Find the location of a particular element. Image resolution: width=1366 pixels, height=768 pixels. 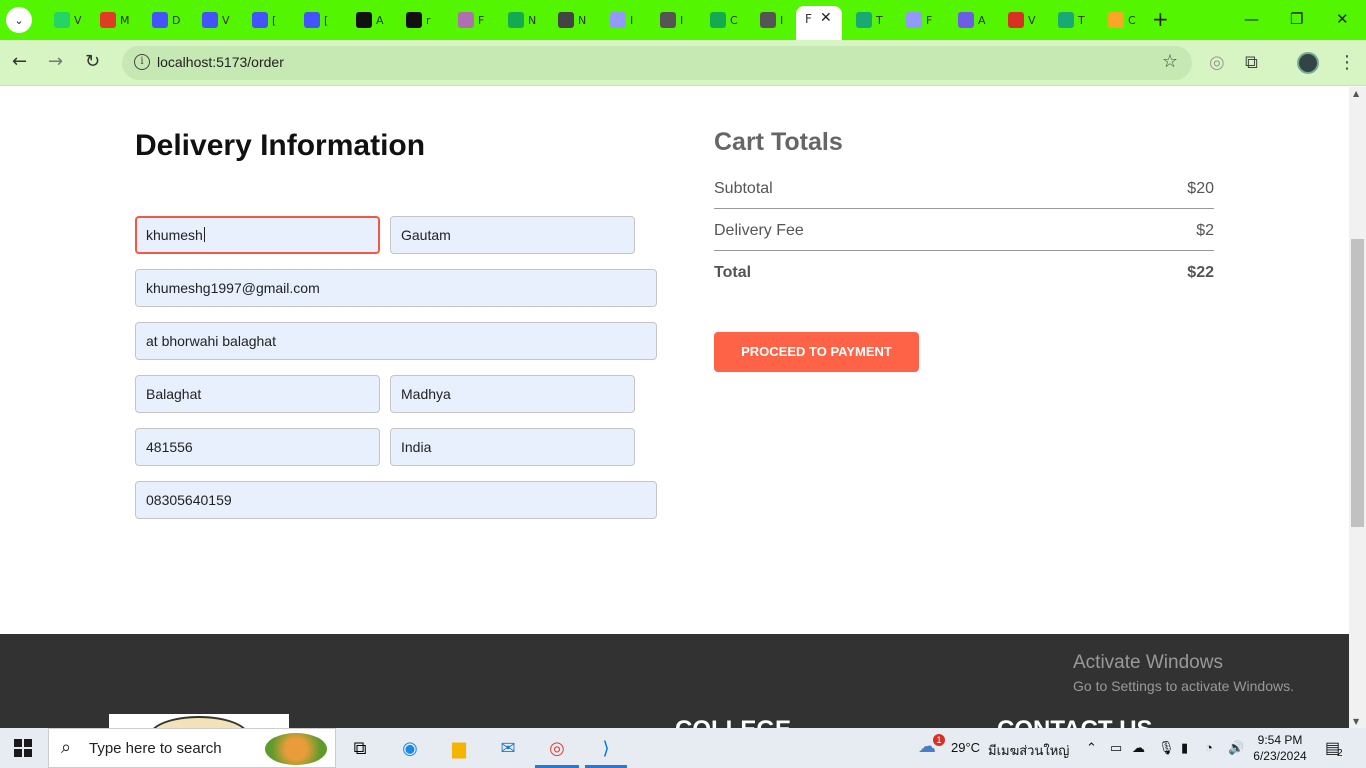

site-info-icon: i is located at coordinates (142, 62).